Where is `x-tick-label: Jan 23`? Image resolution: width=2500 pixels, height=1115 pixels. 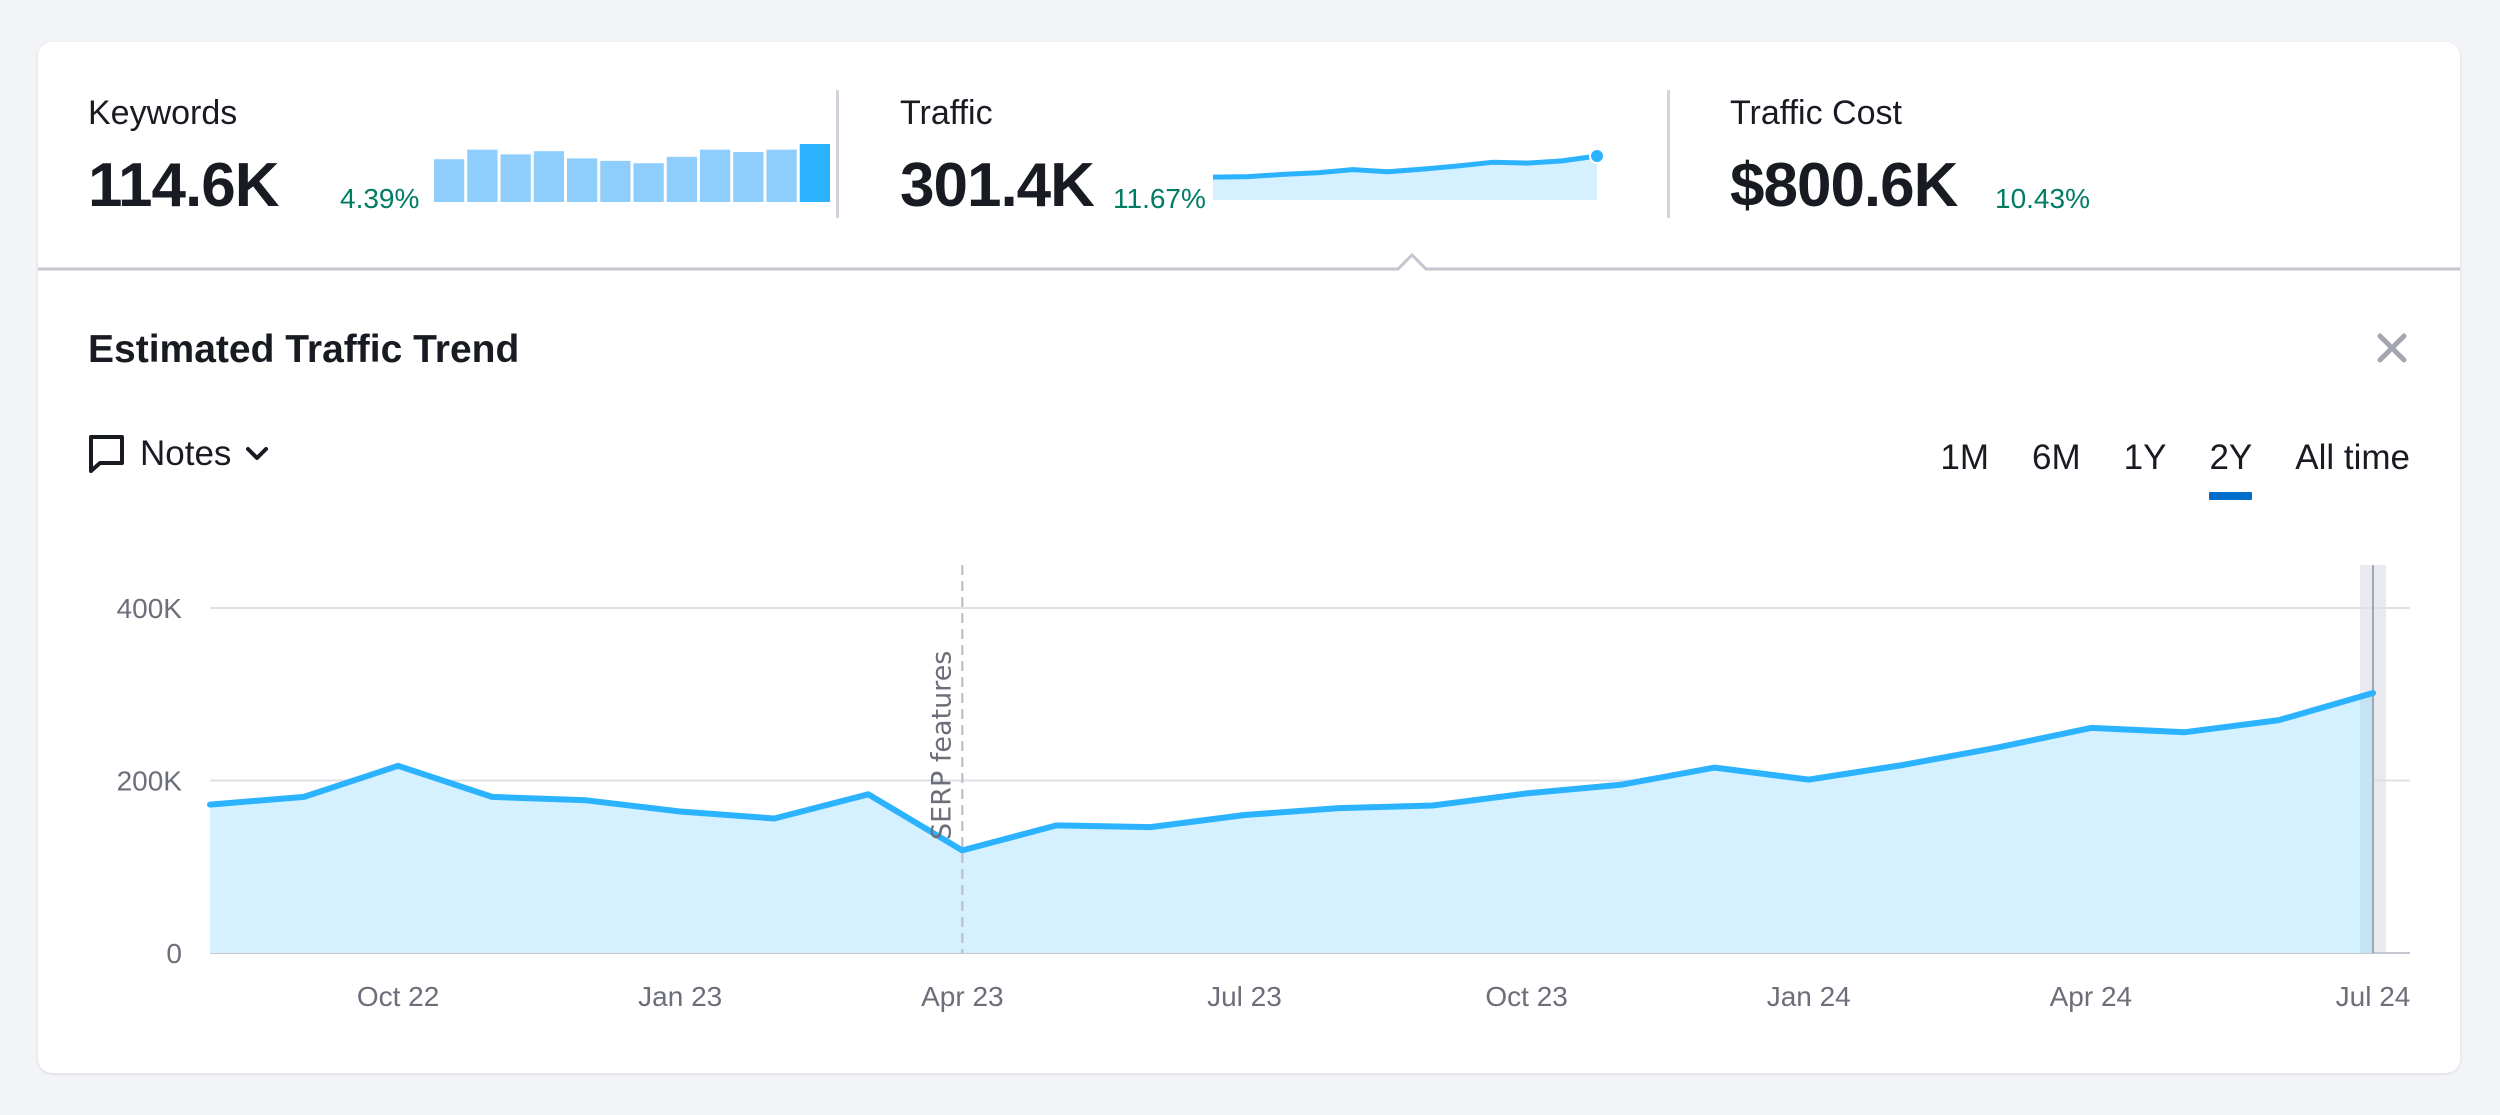 x-tick-label: Jan 23 is located at coordinates (680, 996).